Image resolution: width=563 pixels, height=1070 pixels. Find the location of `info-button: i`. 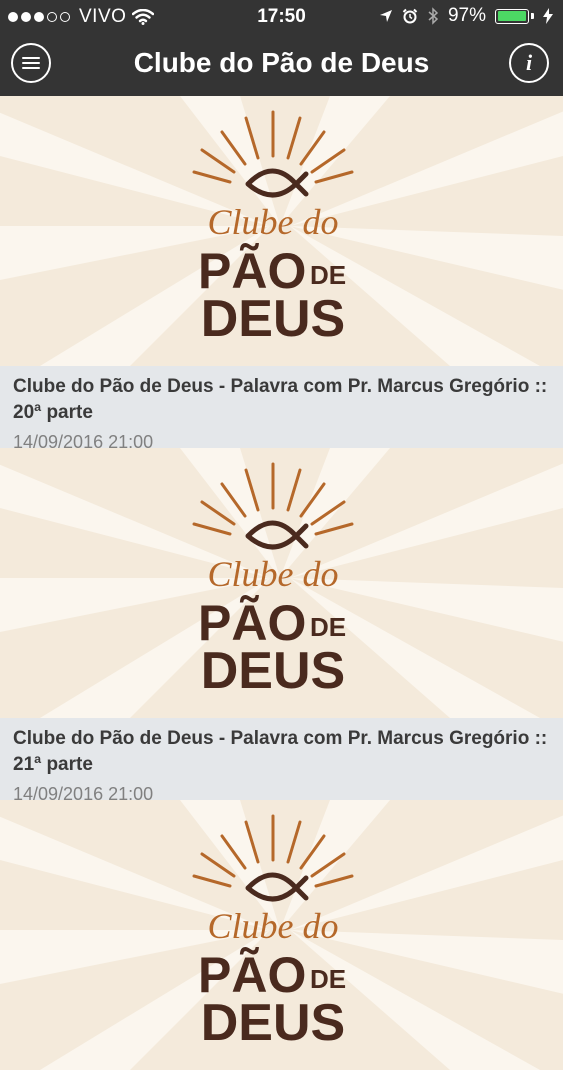

info-button: i is located at coordinates (529, 63).